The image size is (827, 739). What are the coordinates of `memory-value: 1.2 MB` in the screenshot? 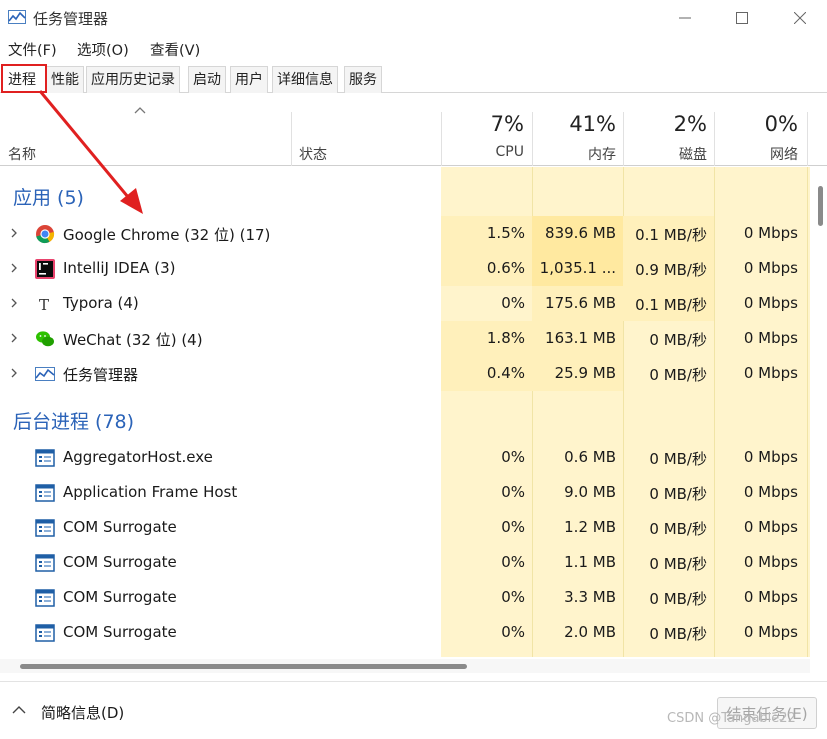 It's located at (590, 527).